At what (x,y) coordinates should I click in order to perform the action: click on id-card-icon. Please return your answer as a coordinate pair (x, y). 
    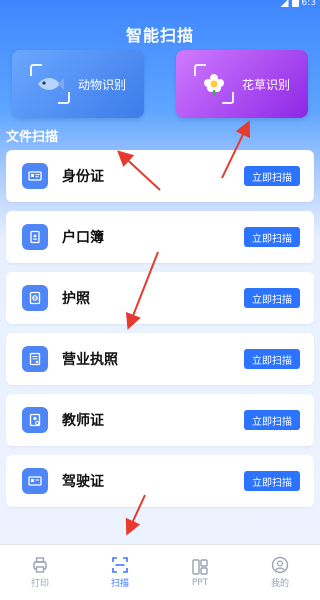
    Looking at the image, I should click on (35, 176).